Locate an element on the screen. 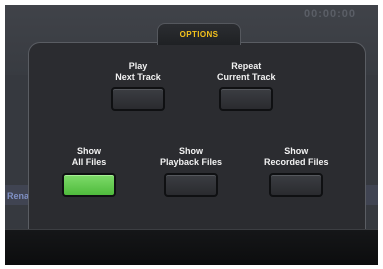 The height and width of the screenshot is (269, 383). options-tab-label: OPTIONS is located at coordinates (199, 34).